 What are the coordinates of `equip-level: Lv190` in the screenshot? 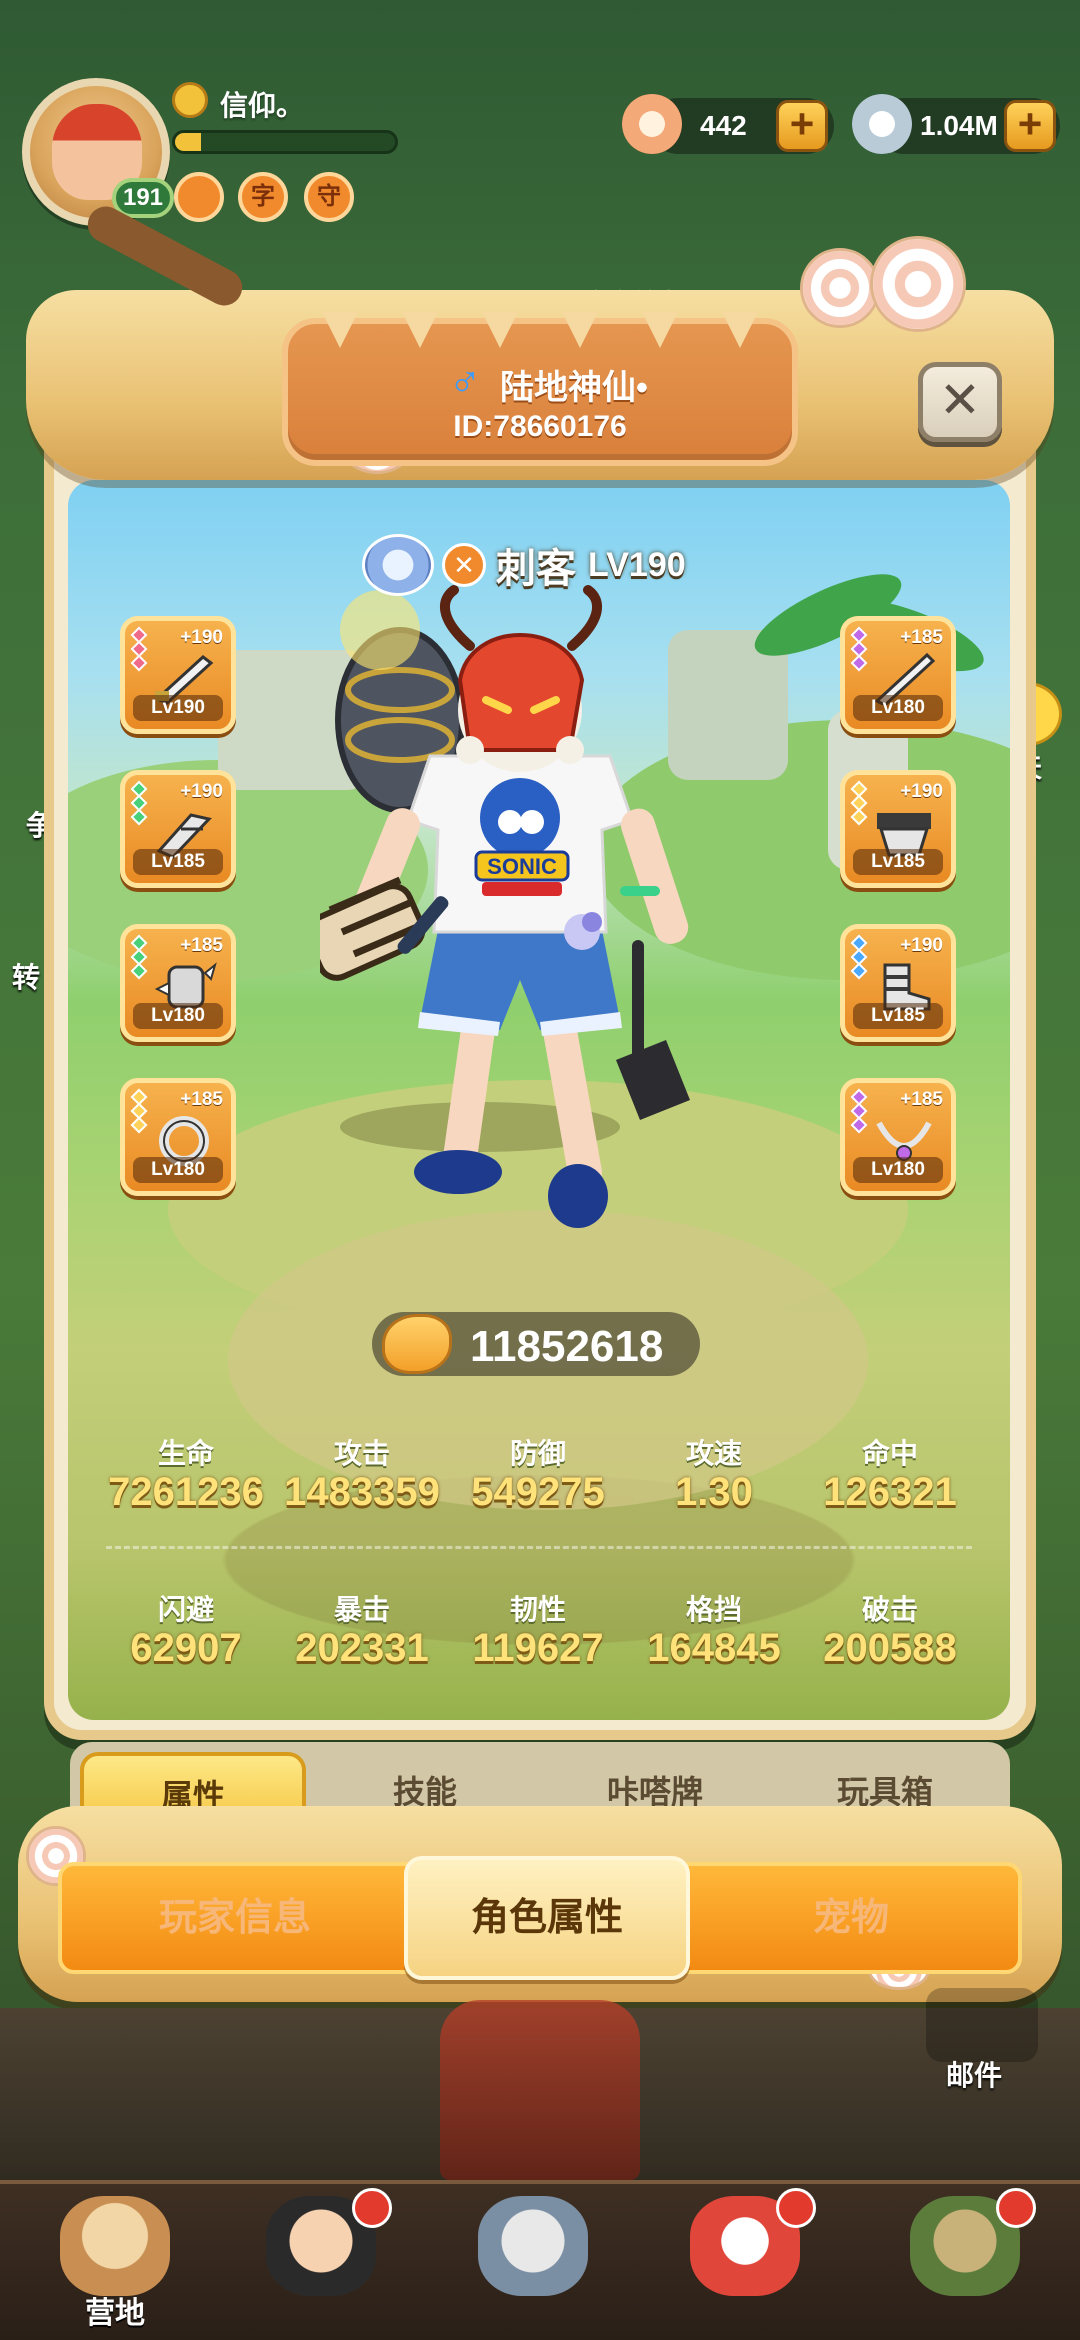 It's located at (178, 708).